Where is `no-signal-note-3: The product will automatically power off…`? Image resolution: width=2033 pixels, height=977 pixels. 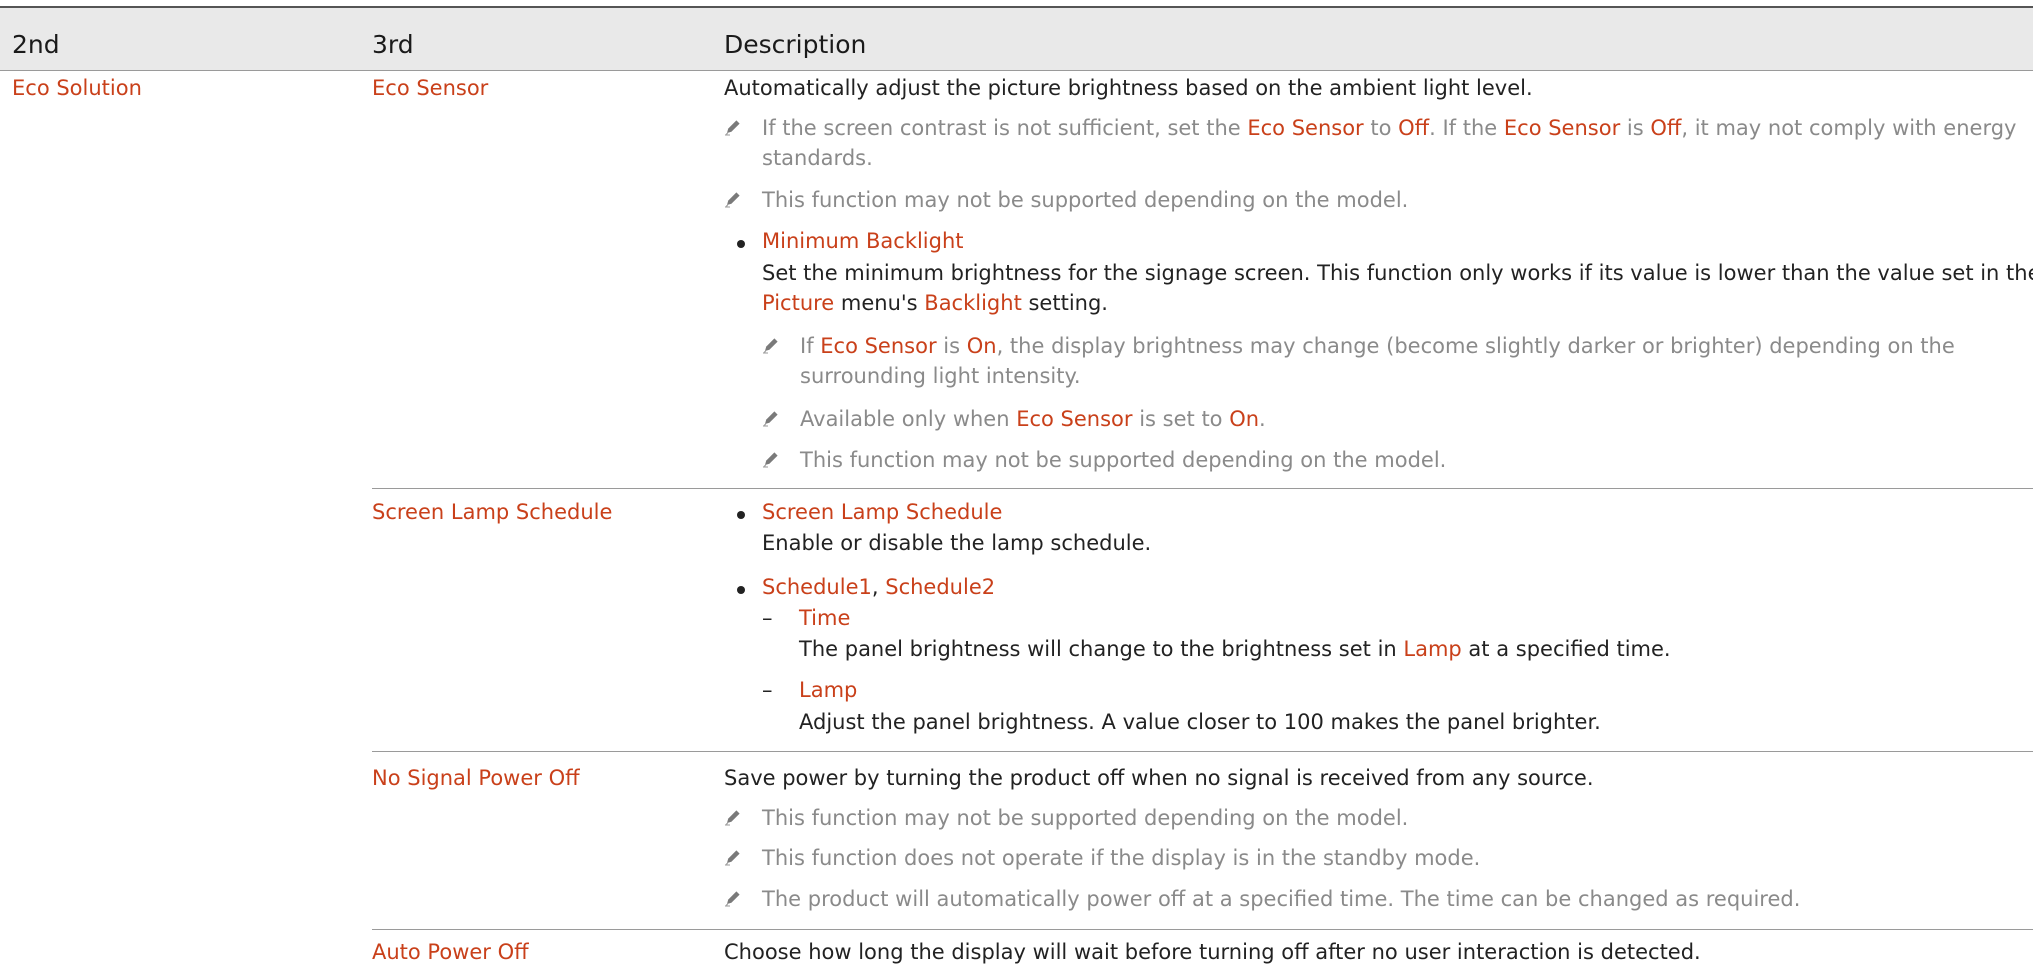
no-signal-note-3: The product will automatically power off… is located at coordinates (1281, 899).